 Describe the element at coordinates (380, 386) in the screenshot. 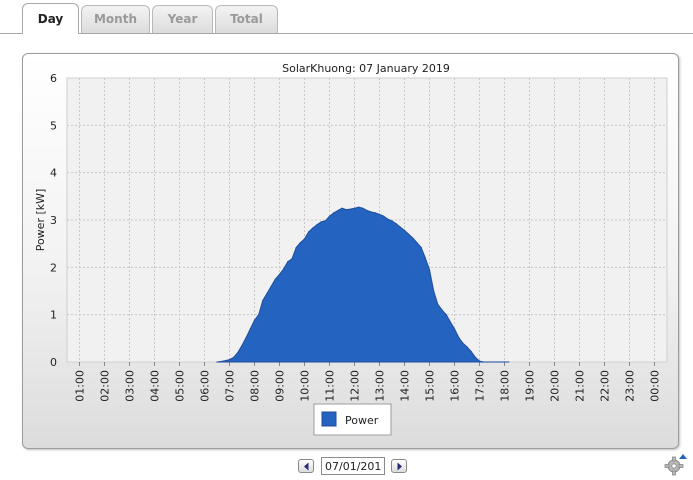

I see `x-tick-label: 13:00` at that location.